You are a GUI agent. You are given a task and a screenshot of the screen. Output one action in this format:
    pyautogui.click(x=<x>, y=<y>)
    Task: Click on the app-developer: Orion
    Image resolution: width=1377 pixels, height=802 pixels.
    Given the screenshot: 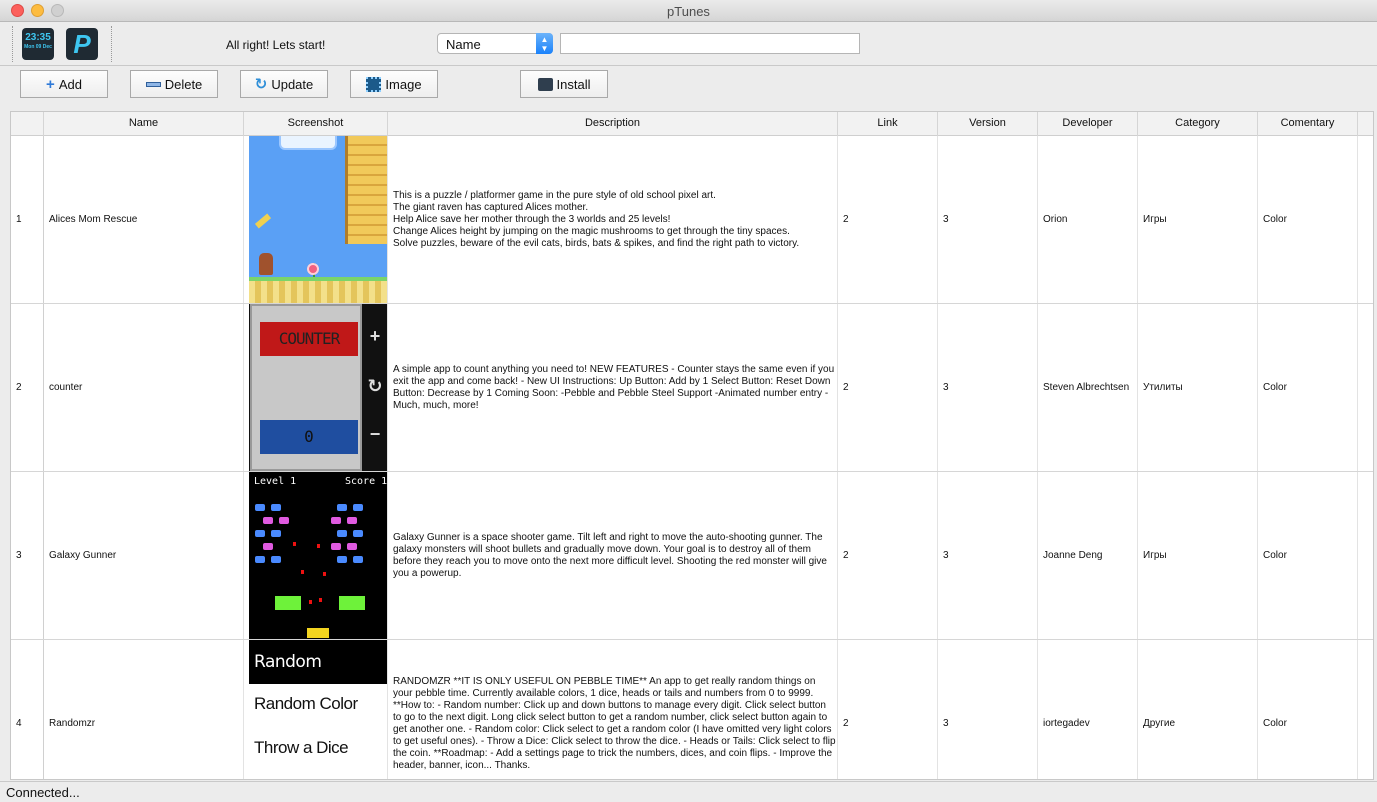 What is the action you would take?
    pyautogui.click(x=1088, y=219)
    